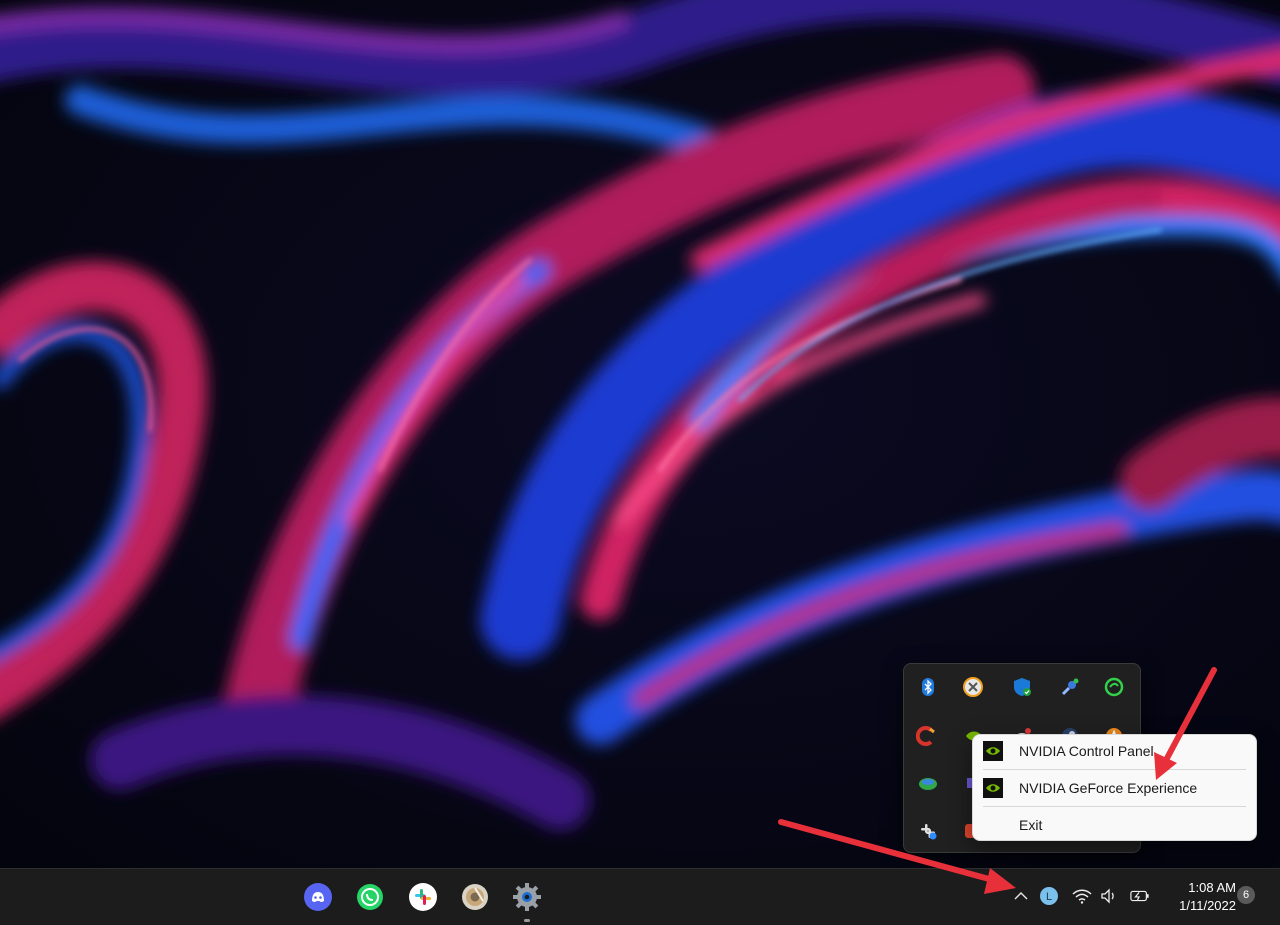 The height and width of the screenshot is (925, 1280). I want to click on globe-icon, so click(928, 784).